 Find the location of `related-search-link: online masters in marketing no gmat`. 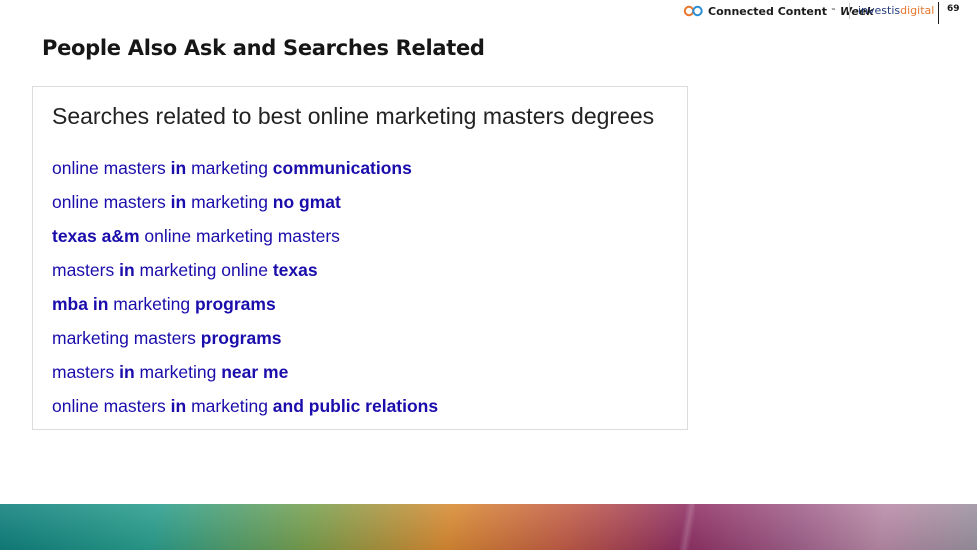

related-search-link: online masters in marketing no gmat is located at coordinates (196, 202).